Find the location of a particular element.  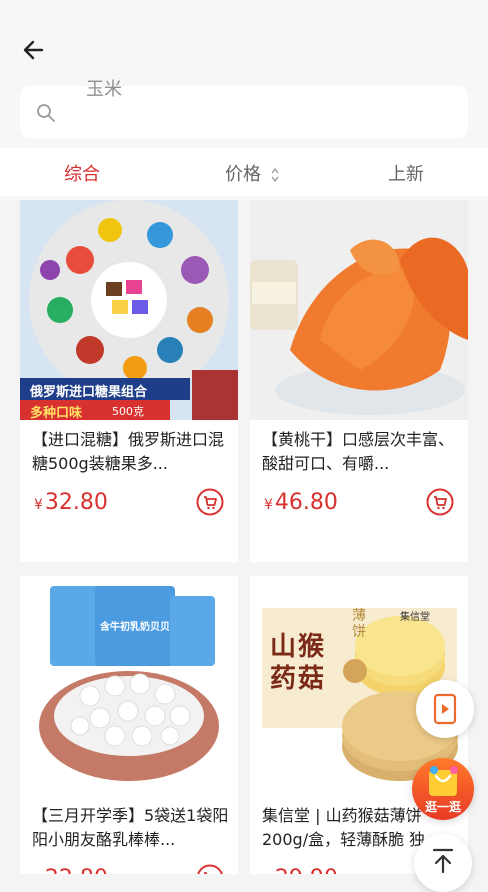

back-to-top-button is located at coordinates (443, 863).